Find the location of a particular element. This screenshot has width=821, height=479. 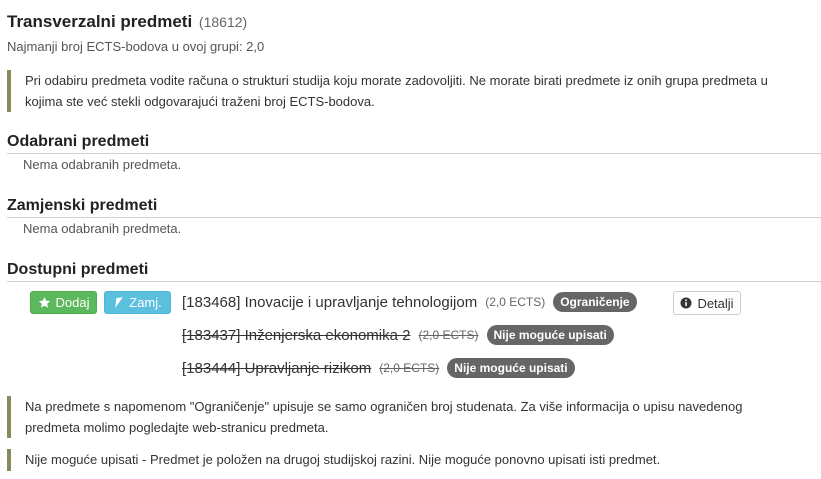

info-circle-icon is located at coordinates (686, 303).